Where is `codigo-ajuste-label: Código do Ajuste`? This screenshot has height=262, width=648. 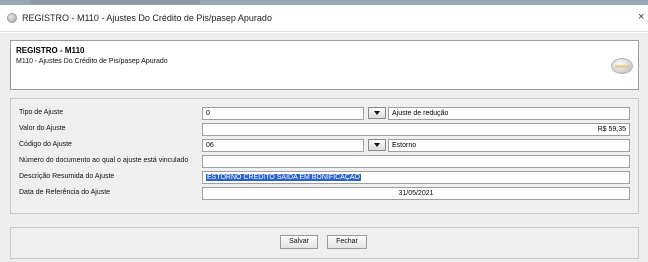
codigo-ajuste-label: Código do Ajuste is located at coordinates (45, 144).